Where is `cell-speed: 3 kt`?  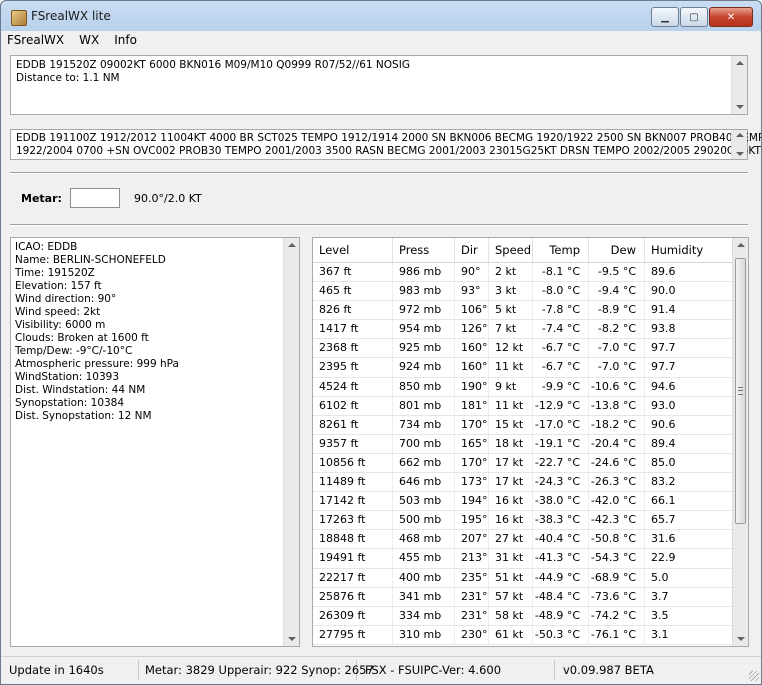 cell-speed: 3 kt is located at coordinates (511, 291).